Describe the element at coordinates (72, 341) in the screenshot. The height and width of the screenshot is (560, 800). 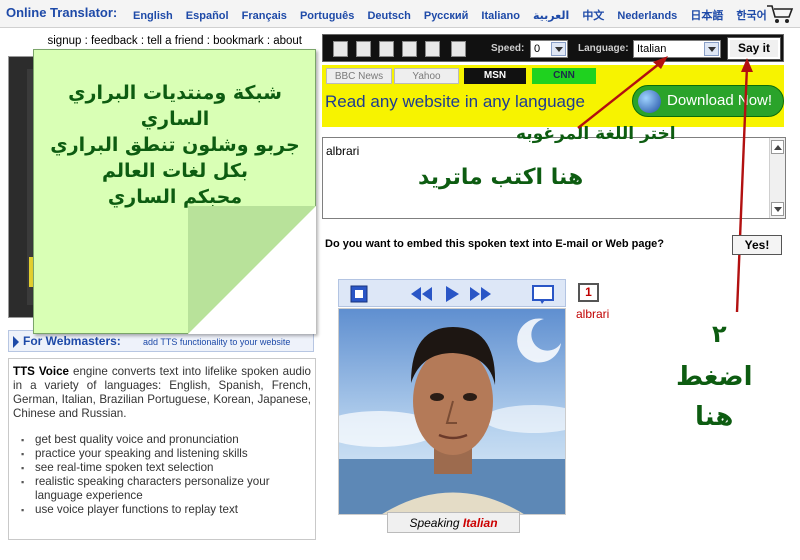
I see `webmasters-title: For Webmasters:` at that location.